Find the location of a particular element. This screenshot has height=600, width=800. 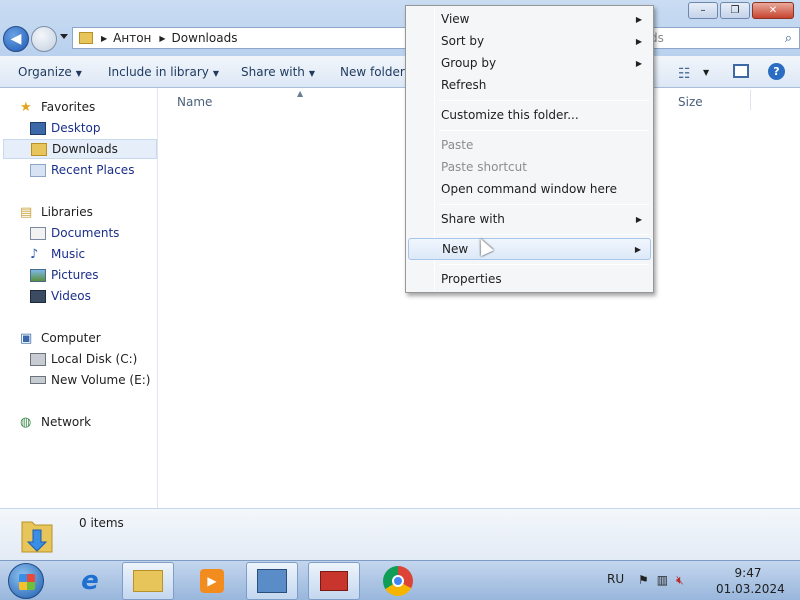

restore-button: ❐ is located at coordinates (735, 10).